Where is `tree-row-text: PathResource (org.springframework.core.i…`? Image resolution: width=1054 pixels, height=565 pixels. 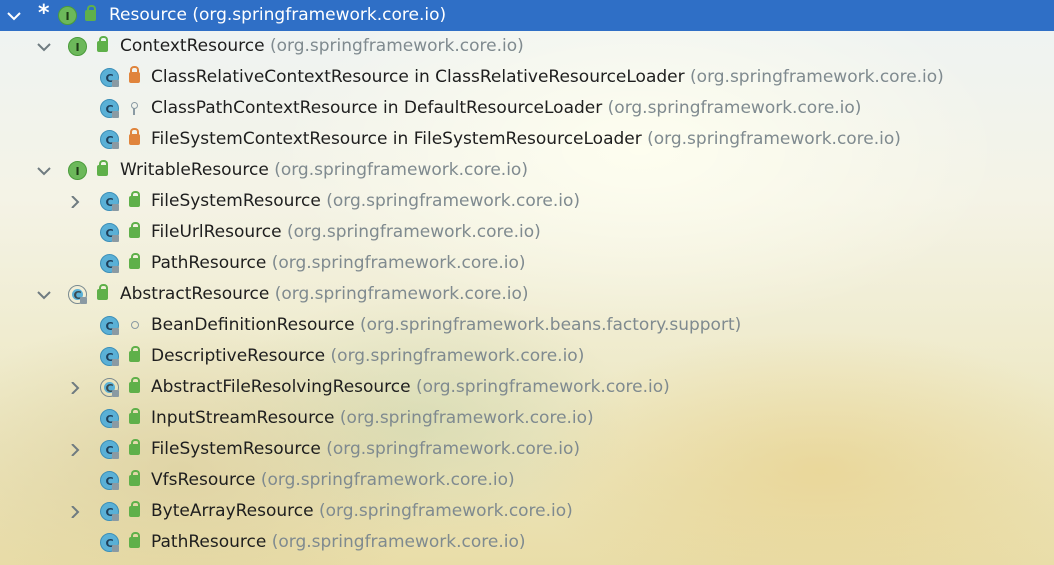 tree-row-text: PathResource (org.springframework.core.i… is located at coordinates (338, 542).